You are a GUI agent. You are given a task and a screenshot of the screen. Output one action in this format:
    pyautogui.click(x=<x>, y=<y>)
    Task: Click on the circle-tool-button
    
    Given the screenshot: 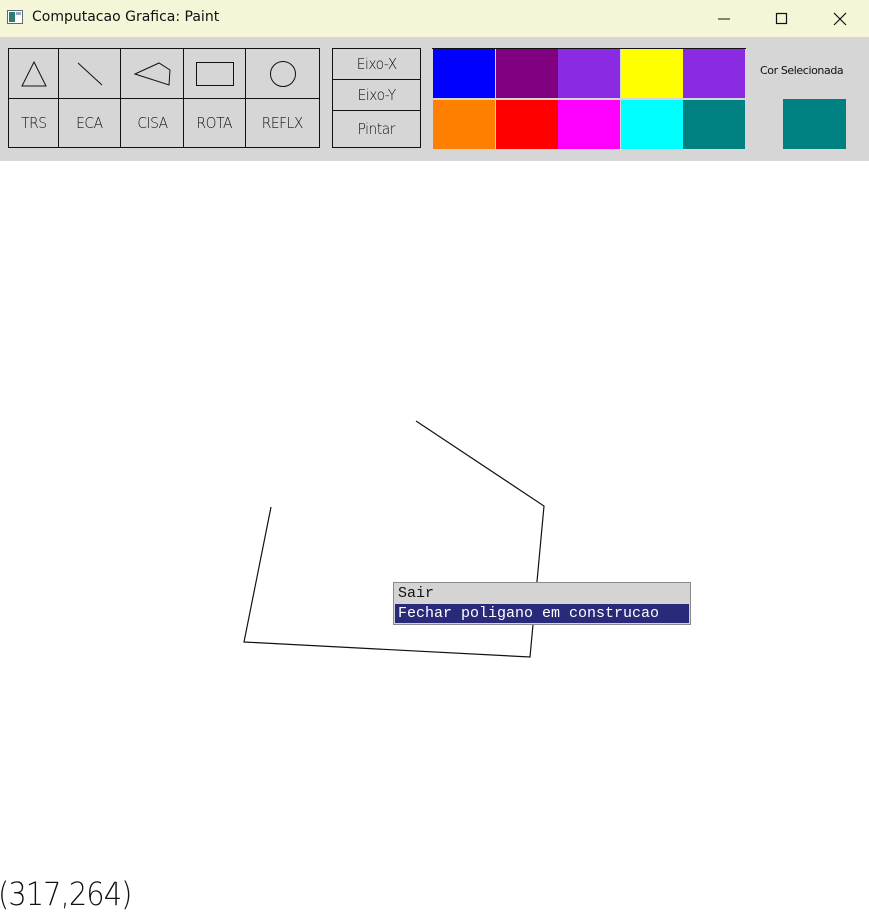 What is the action you would take?
    pyautogui.click(x=282, y=74)
    